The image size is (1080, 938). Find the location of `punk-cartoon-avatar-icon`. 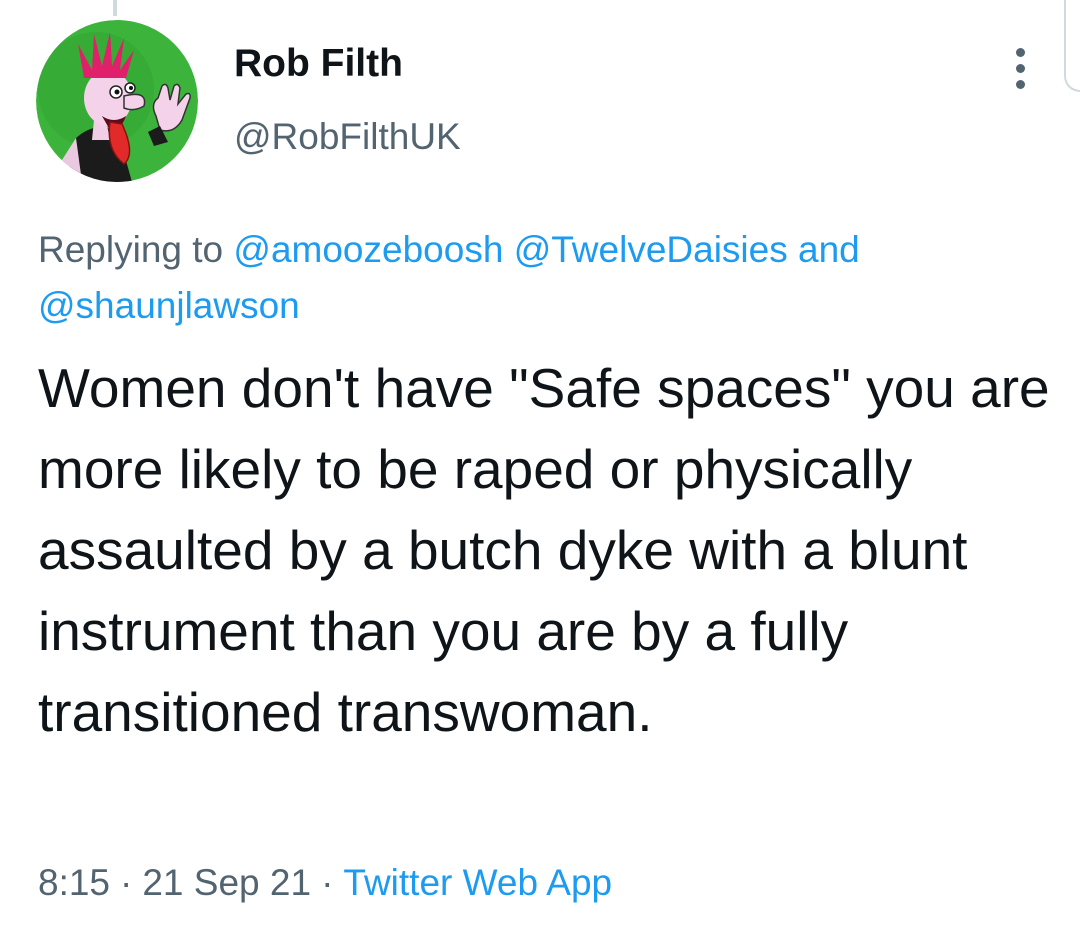

punk-cartoon-avatar-icon is located at coordinates (117, 101).